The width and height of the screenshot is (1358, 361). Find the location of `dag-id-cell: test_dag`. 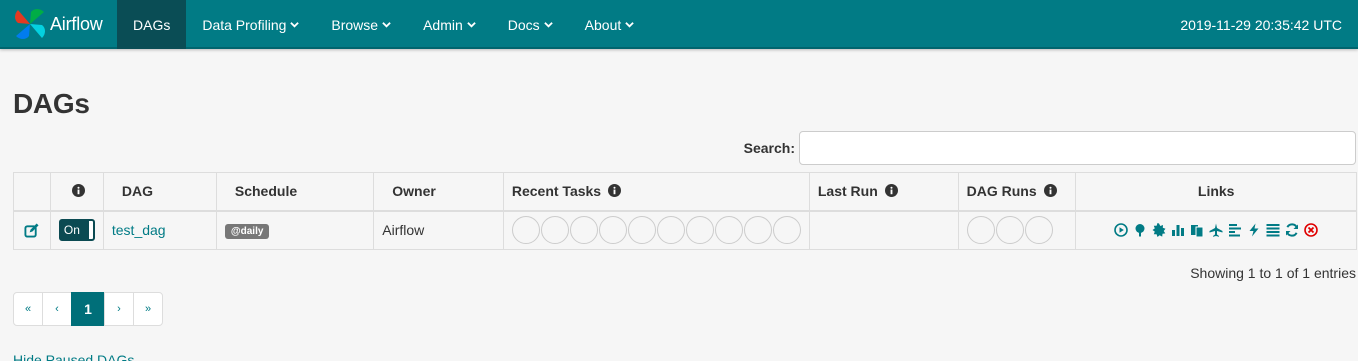

dag-id-cell: test_dag is located at coordinates (159, 230).